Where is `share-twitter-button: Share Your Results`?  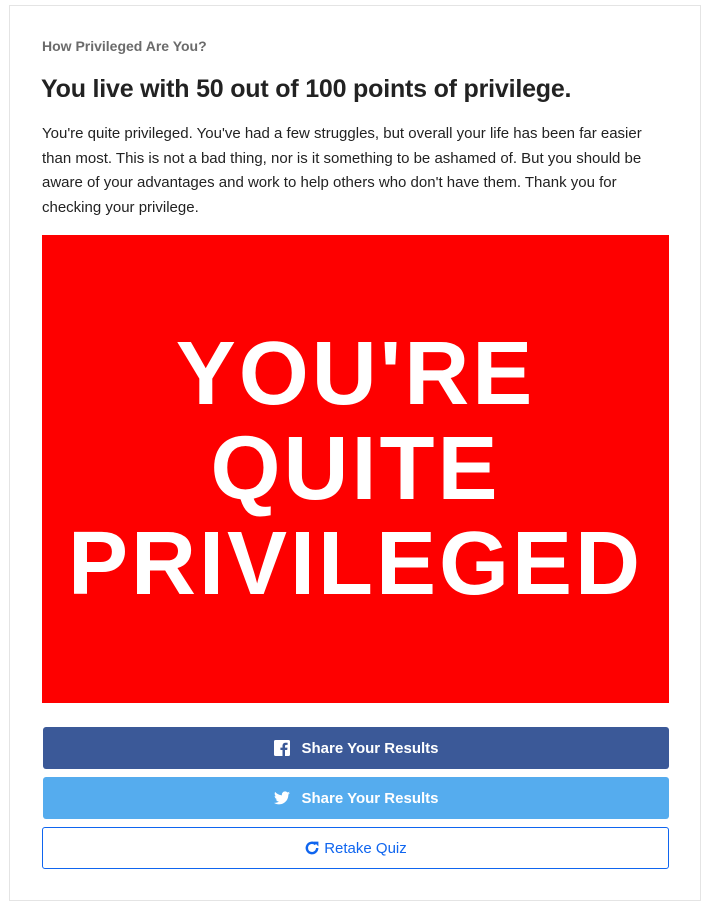 share-twitter-button: Share Your Results is located at coordinates (356, 798).